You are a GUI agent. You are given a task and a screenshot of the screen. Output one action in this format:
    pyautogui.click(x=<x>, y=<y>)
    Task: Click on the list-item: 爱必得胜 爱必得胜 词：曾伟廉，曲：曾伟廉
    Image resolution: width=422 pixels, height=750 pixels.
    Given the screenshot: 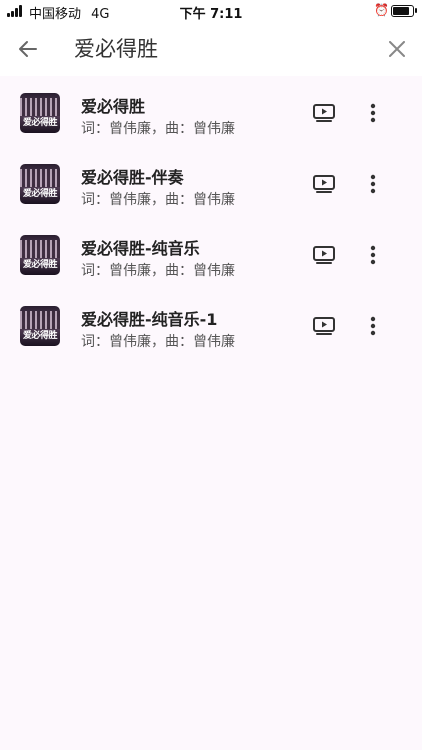 What is the action you would take?
    pyautogui.click(x=211, y=113)
    